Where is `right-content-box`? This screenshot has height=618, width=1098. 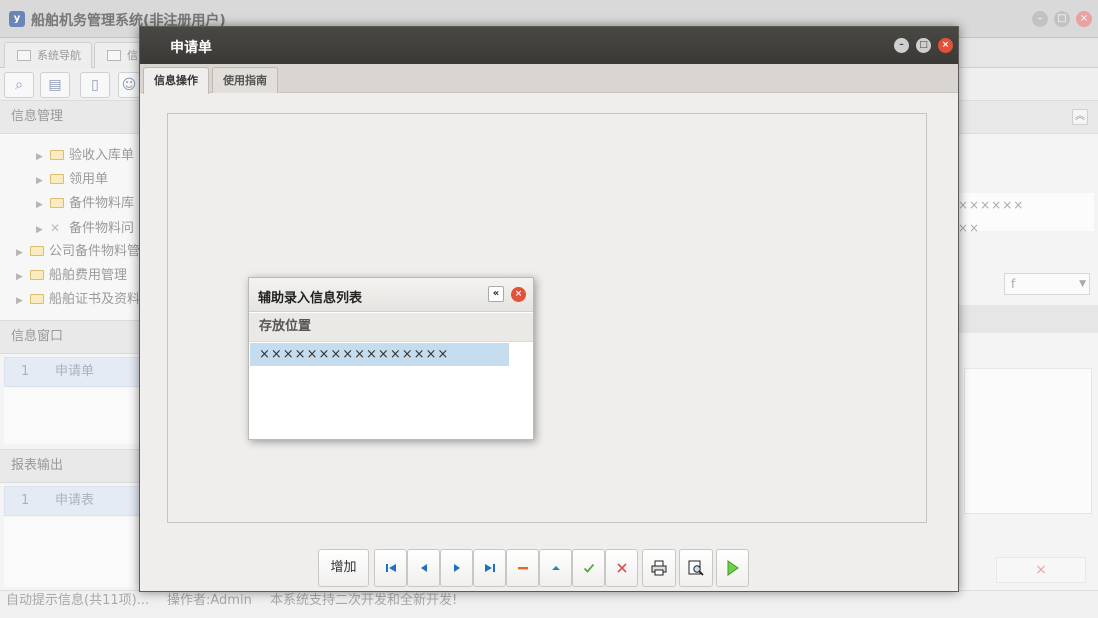 right-content-box is located at coordinates (1028, 441).